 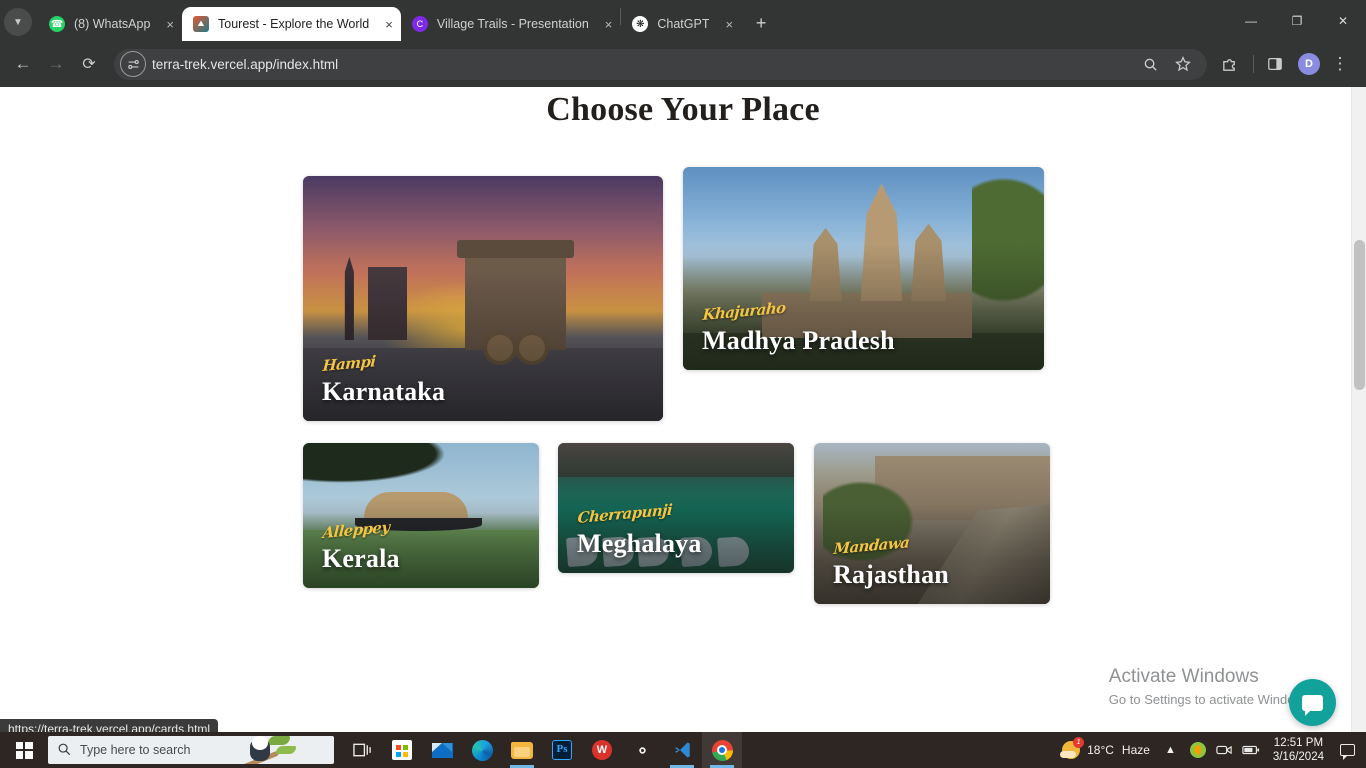 I want to click on taskbar-photoshop-icon: Ps, so click(x=562, y=750).